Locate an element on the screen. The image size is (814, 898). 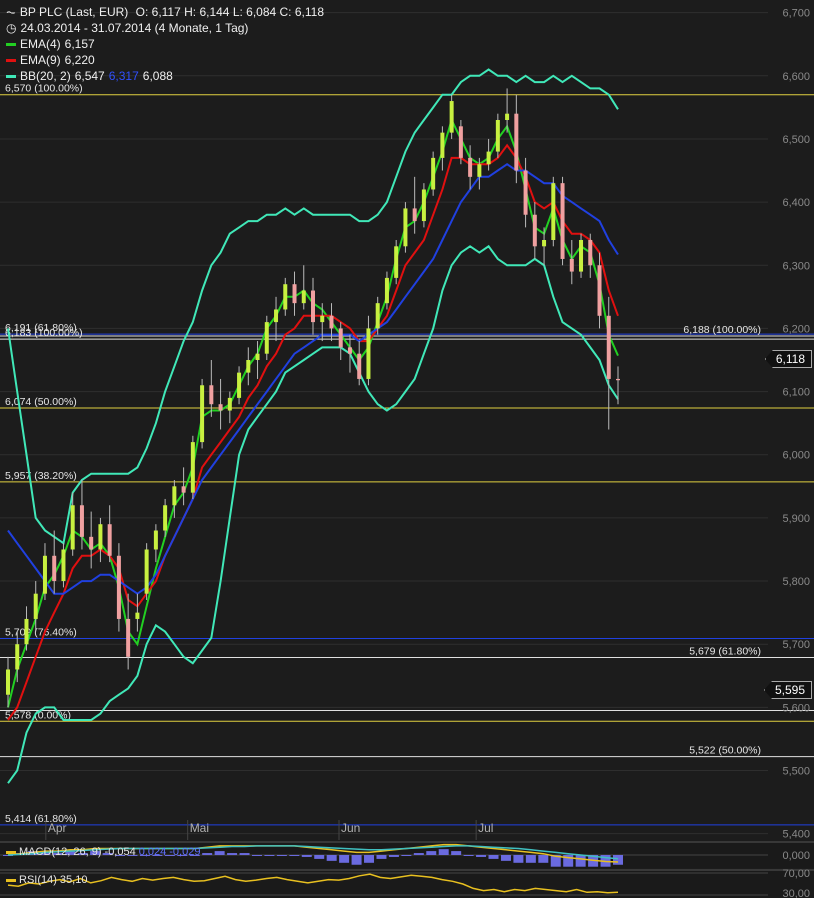
rsi-swatch-icon is located at coordinates (11, 880).